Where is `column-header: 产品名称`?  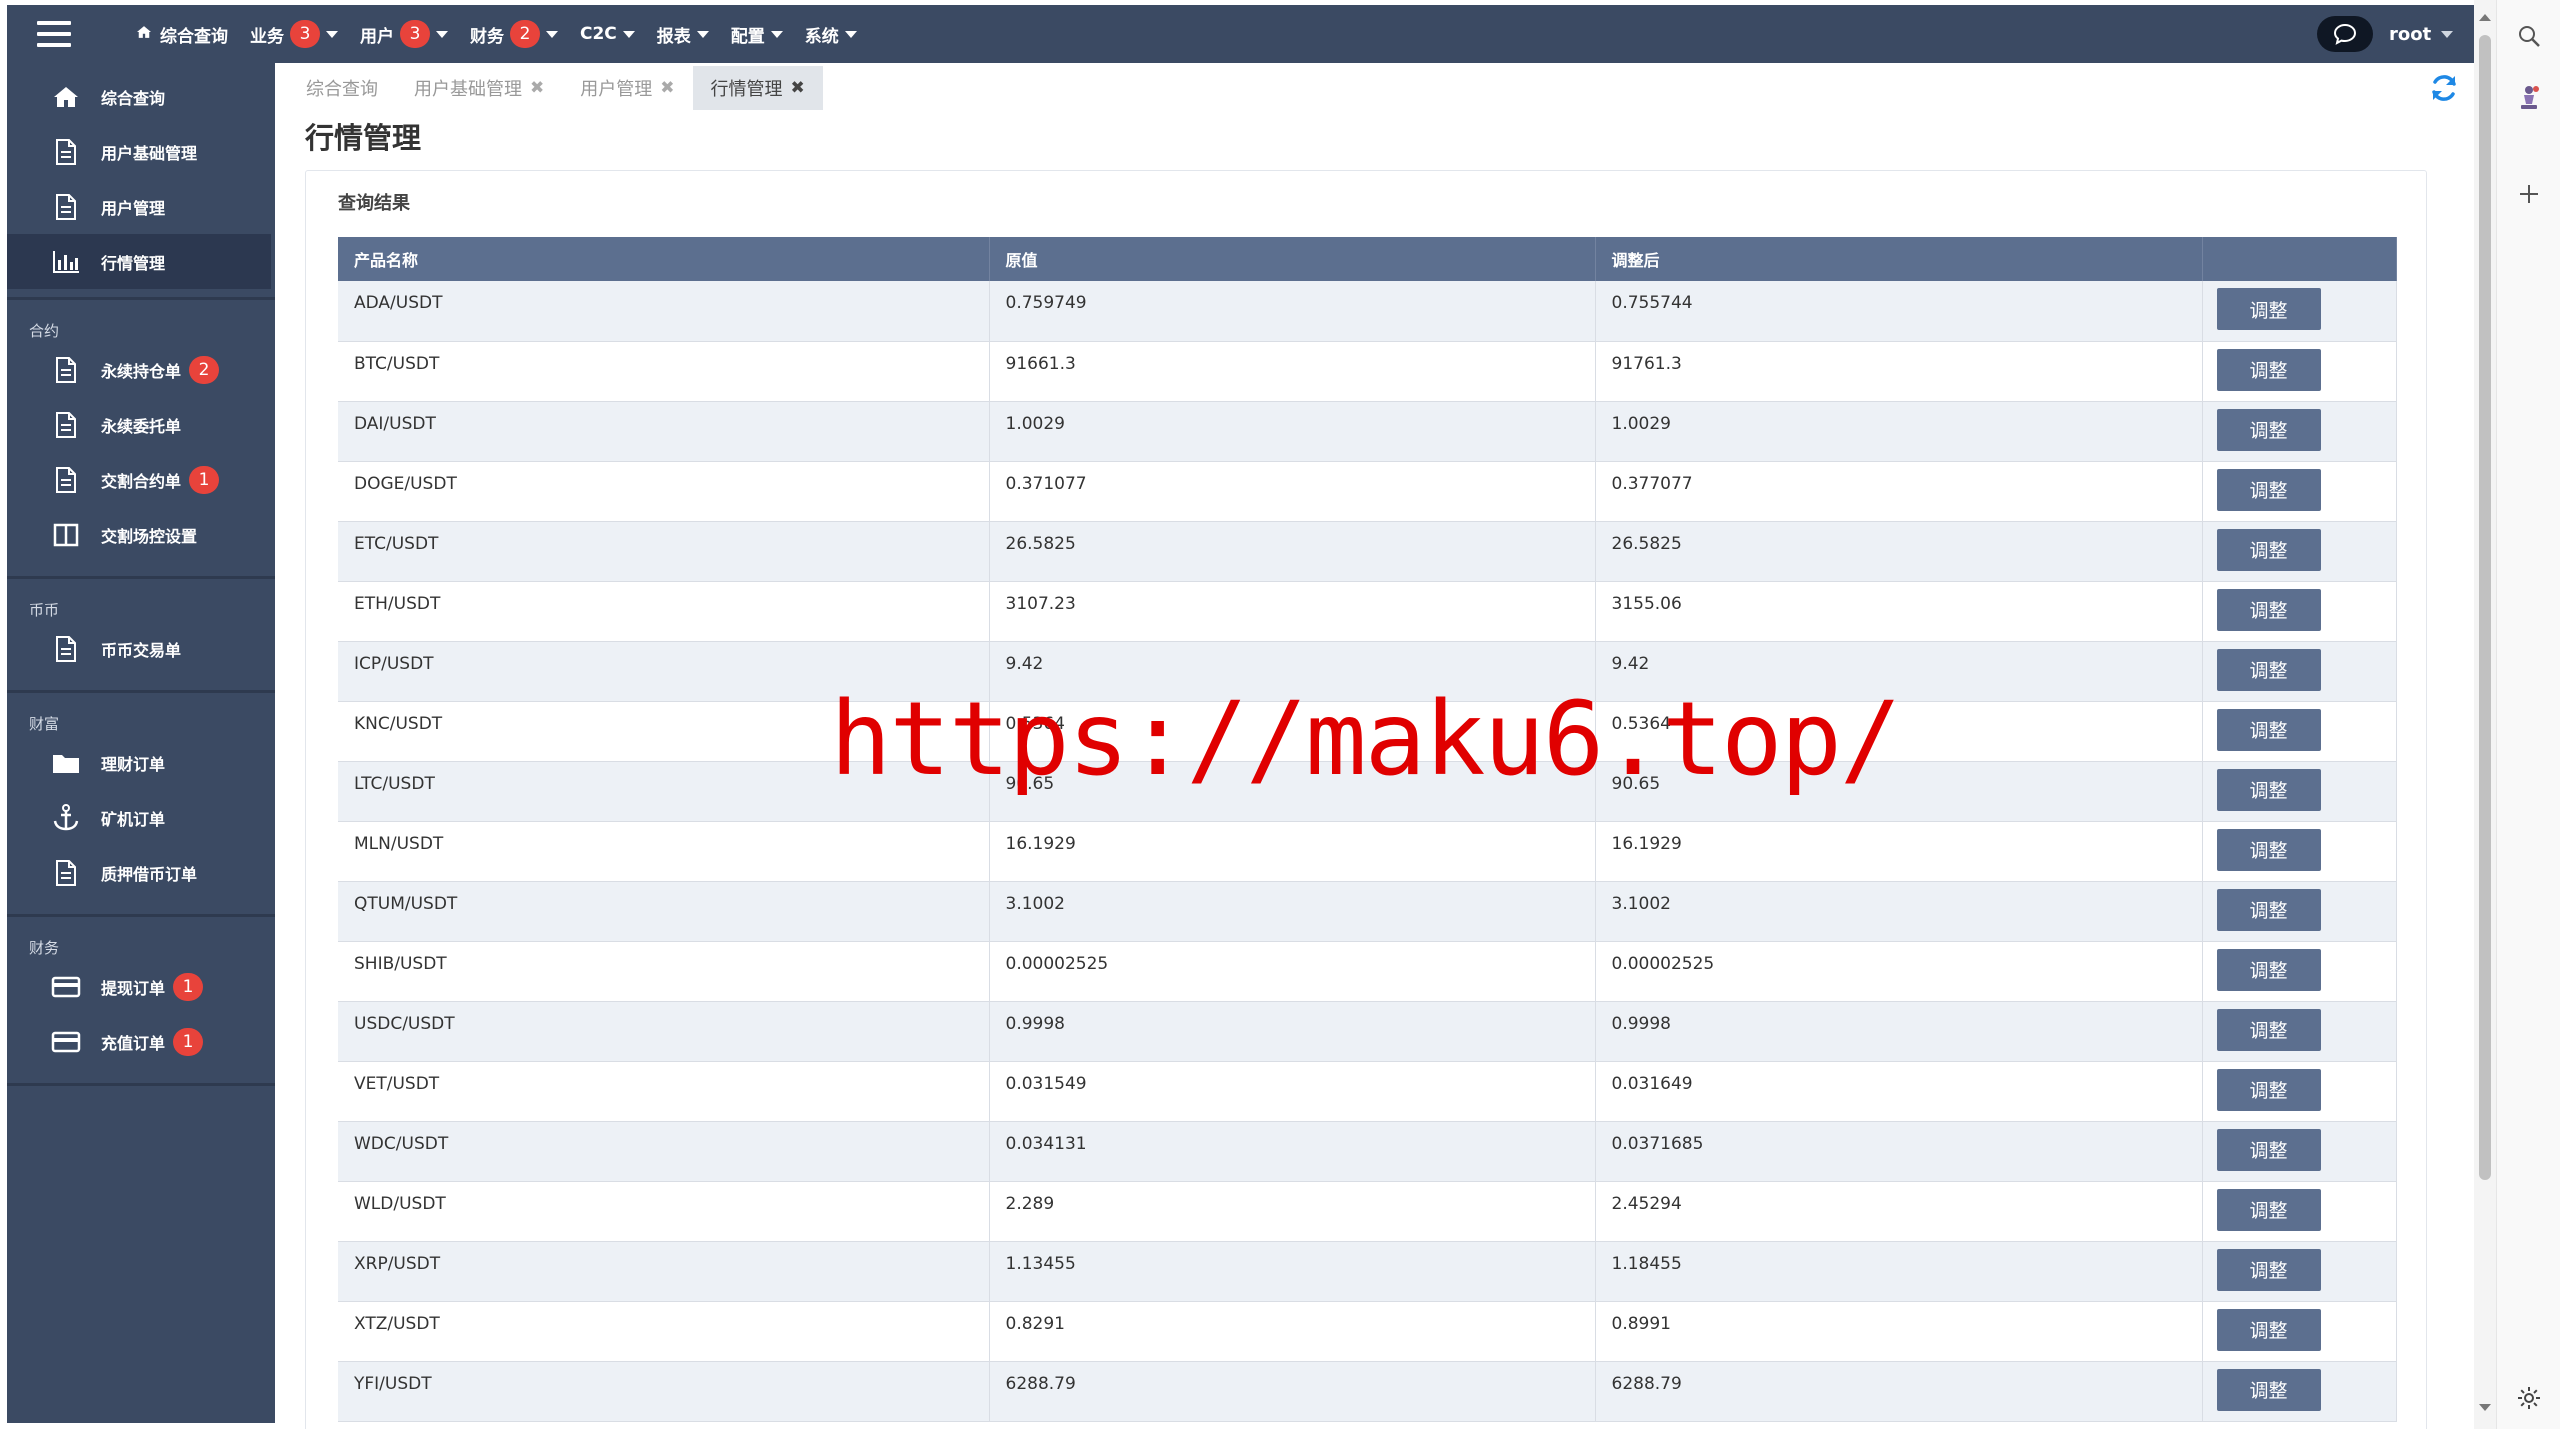 column-header: 产品名称 is located at coordinates (664, 259).